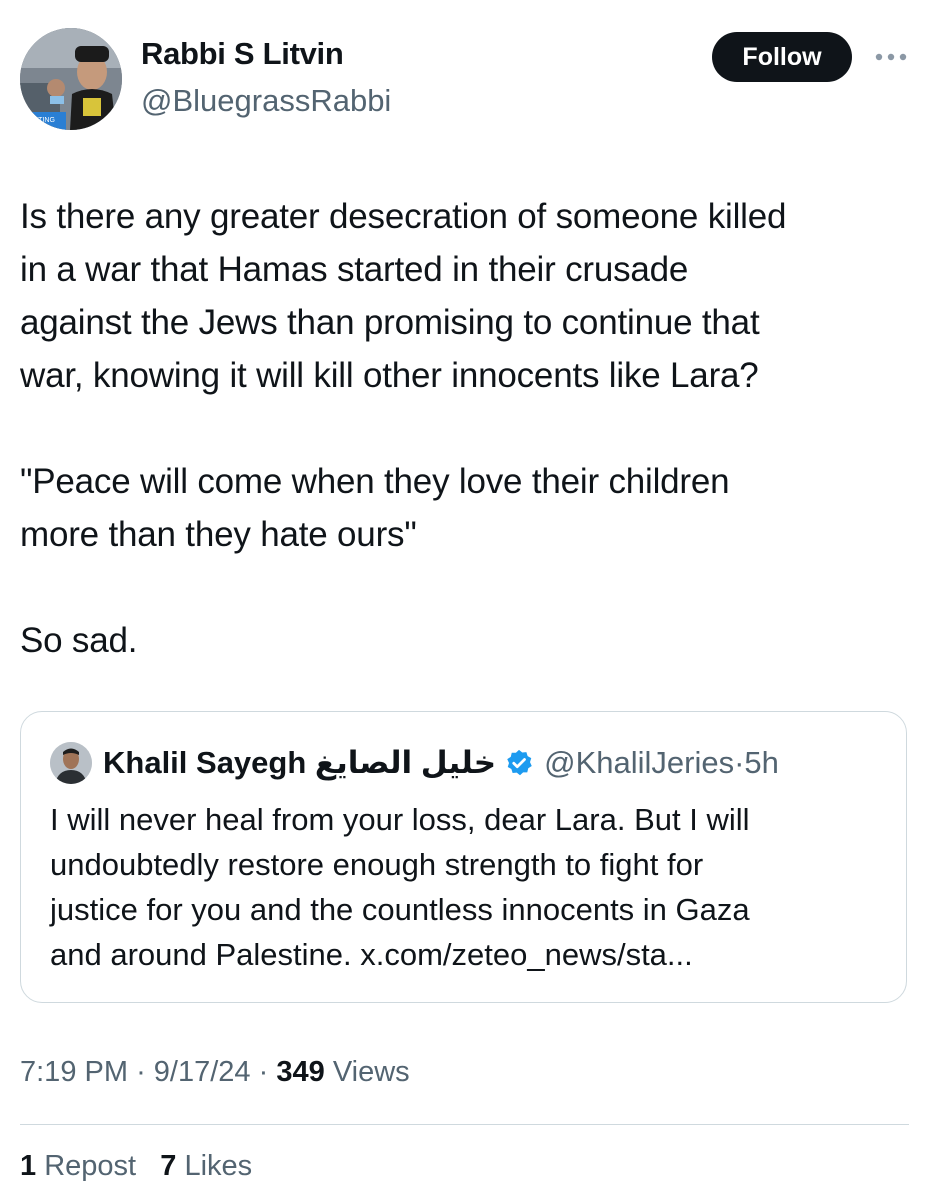 This screenshot has width=929, height=1200. I want to click on author-avatar: MEETING, so click(71, 79).